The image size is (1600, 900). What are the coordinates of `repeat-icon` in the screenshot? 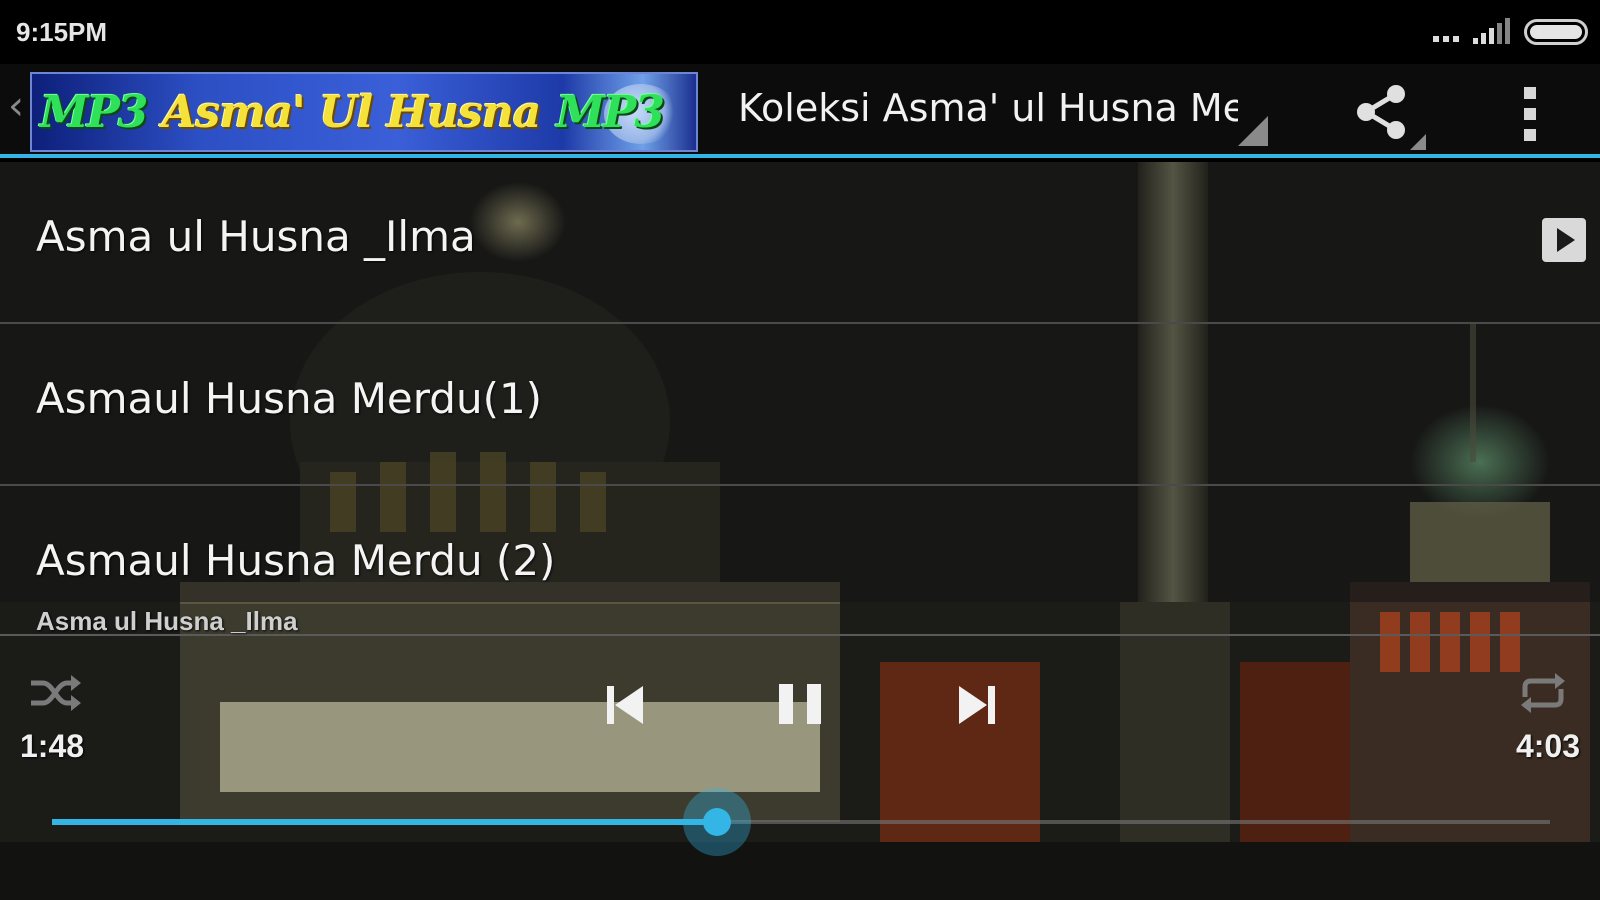 It's located at (1543, 693).